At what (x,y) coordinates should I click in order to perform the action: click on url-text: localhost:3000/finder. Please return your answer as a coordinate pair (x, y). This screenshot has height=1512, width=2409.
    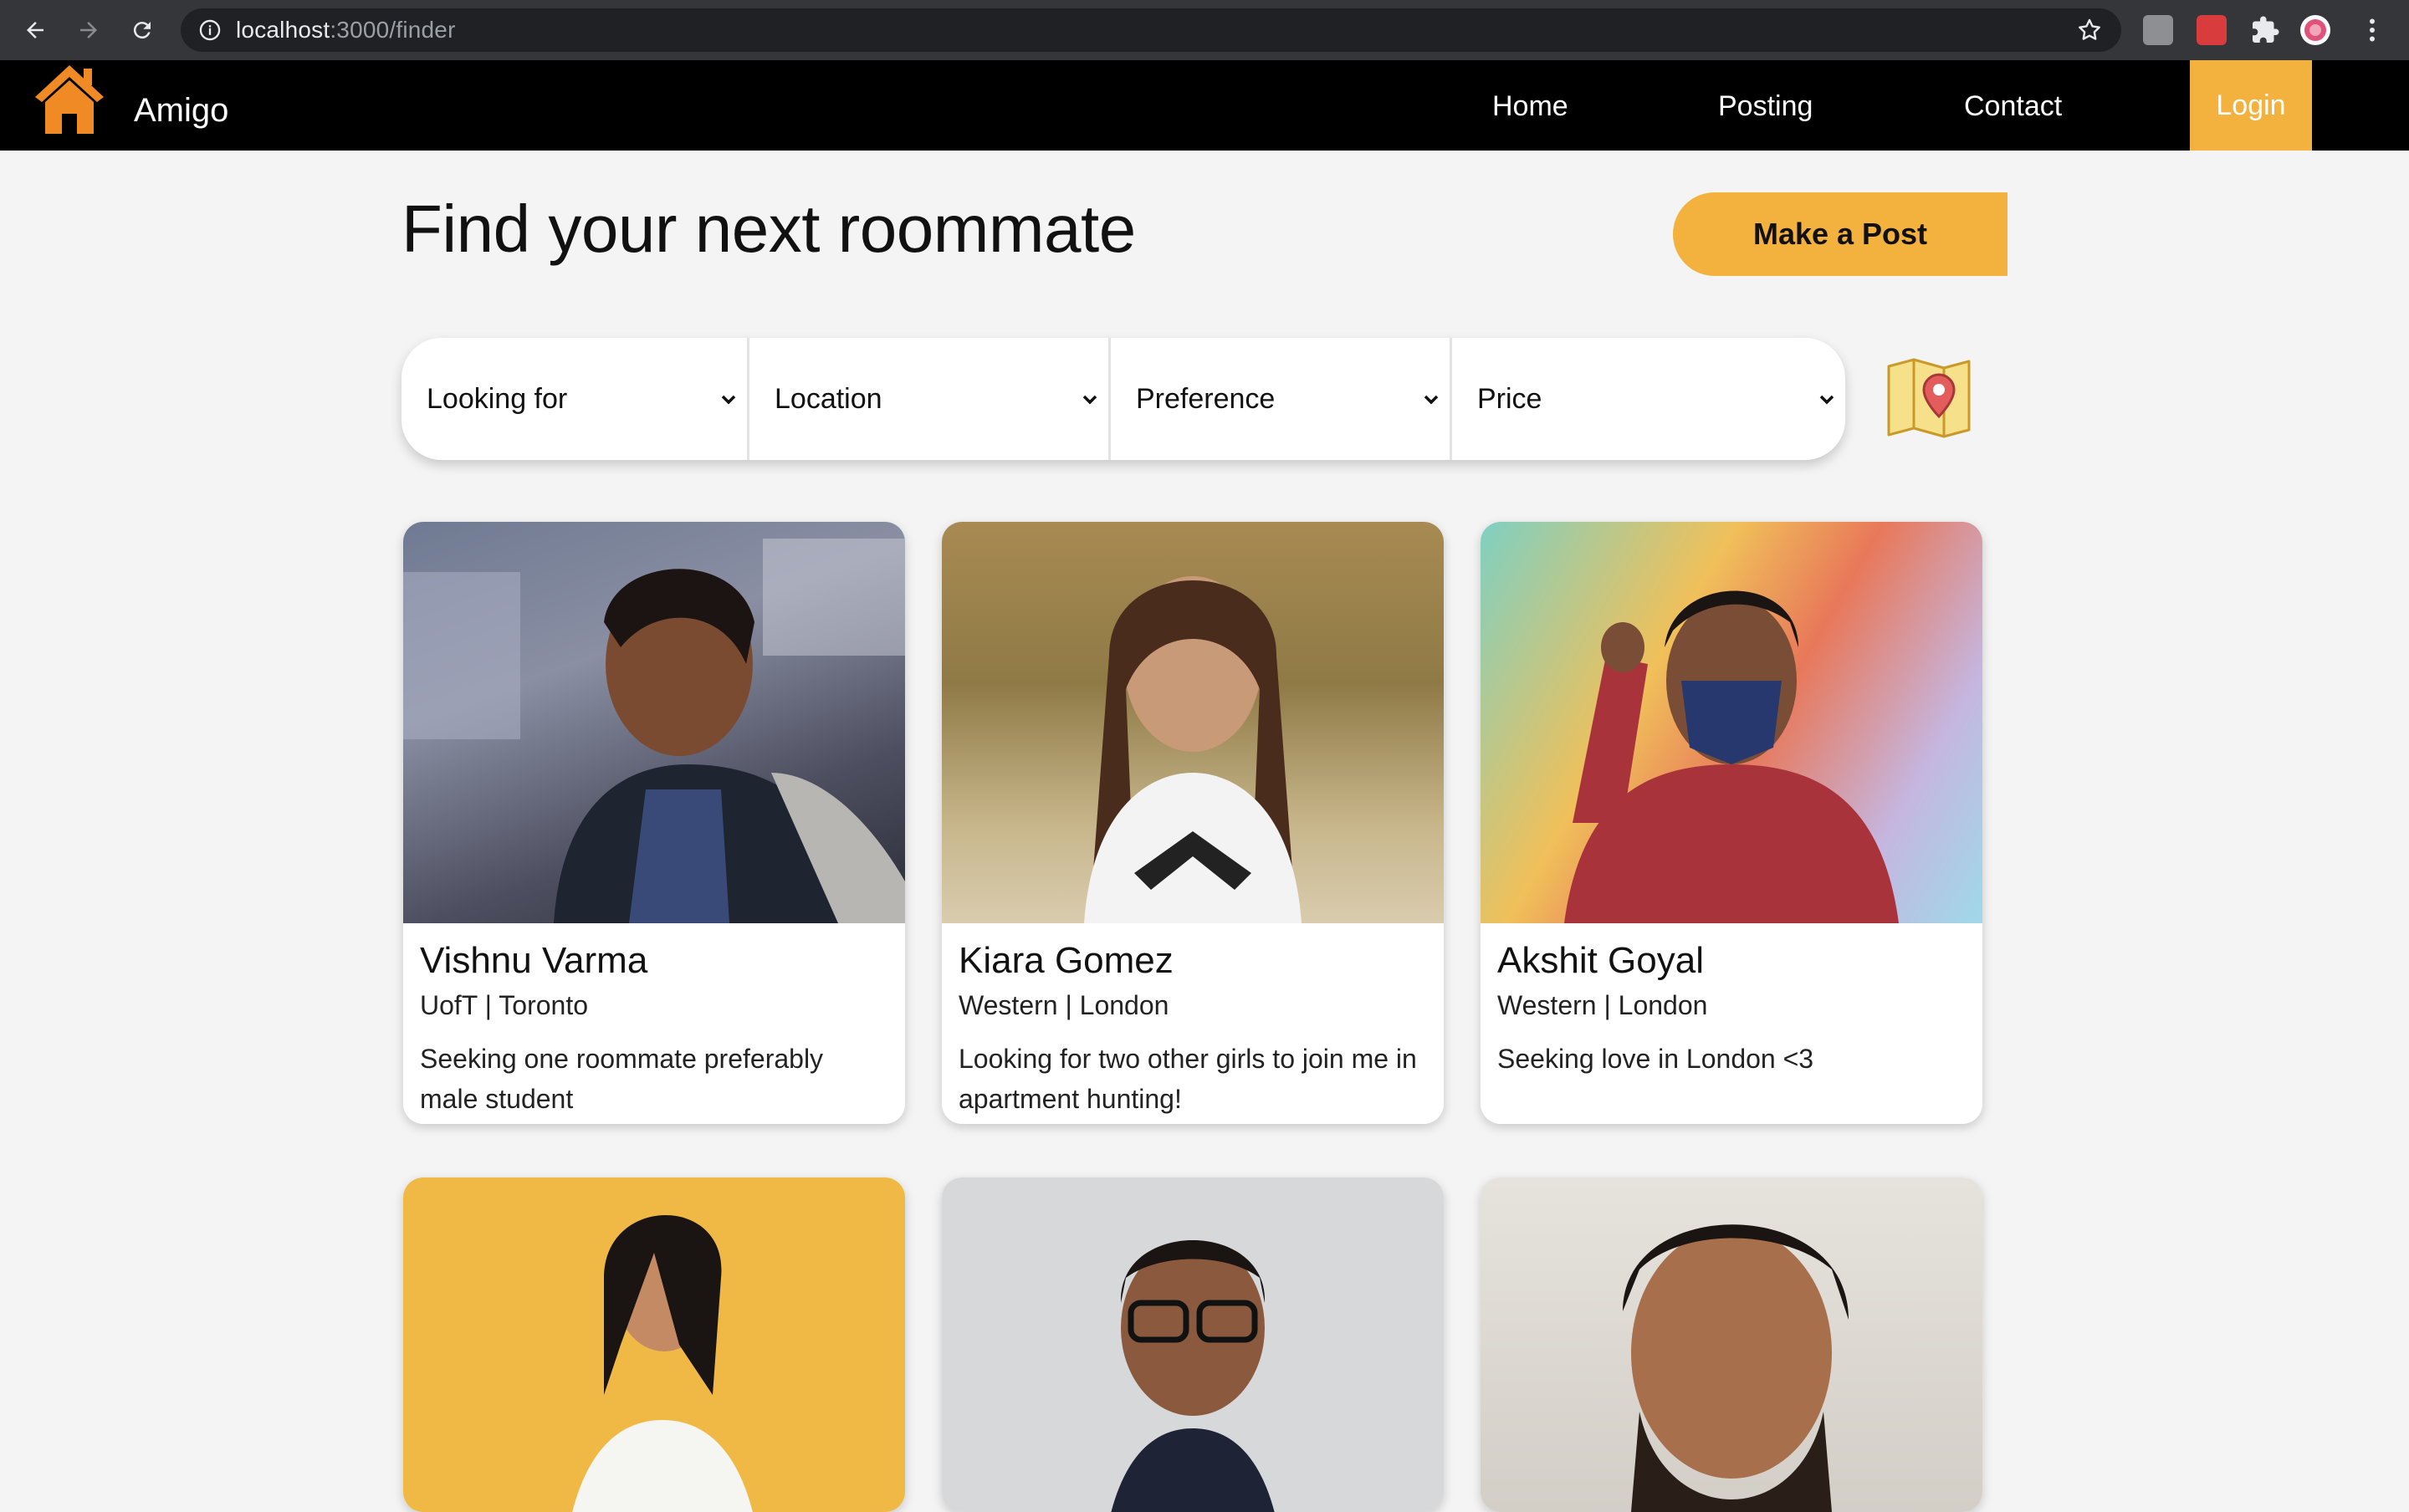
    Looking at the image, I should click on (346, 30).